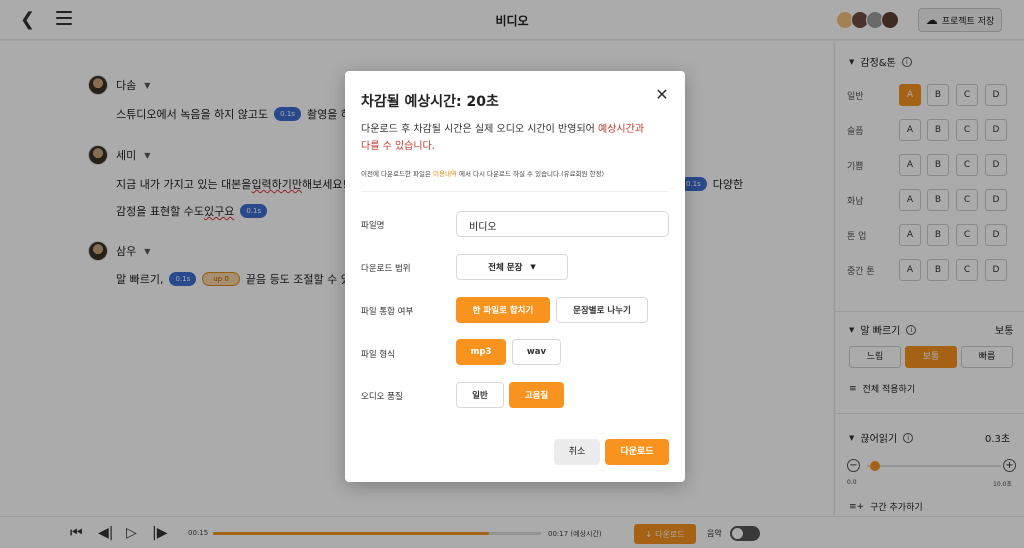  Describe the element at coordinates (387, 312) in the screenshot. I see `merge-label: 파일 통합 여부` at that location.